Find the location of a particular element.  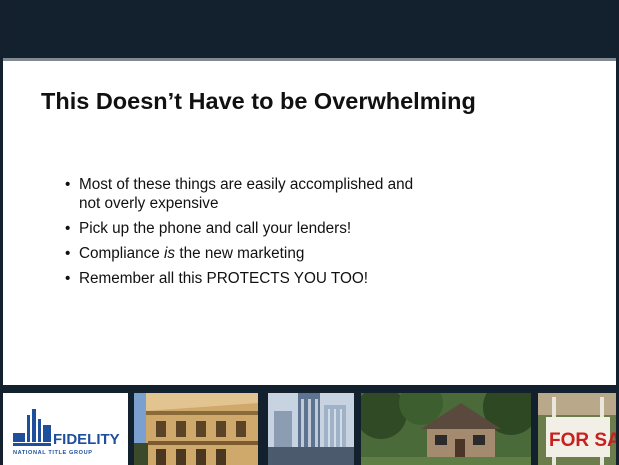

bullet-text: Pick up the phone and call your lenders! is located at coordinates (215, 228).